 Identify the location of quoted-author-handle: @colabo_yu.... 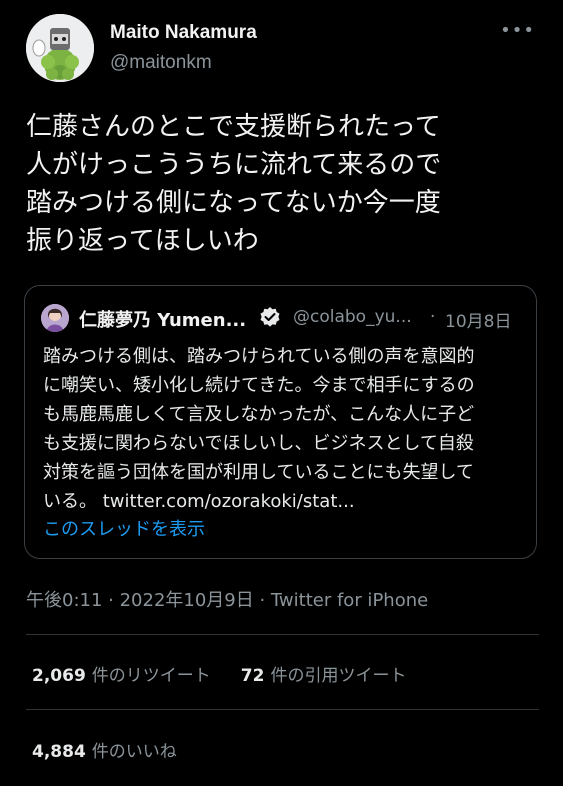
(352, 317).